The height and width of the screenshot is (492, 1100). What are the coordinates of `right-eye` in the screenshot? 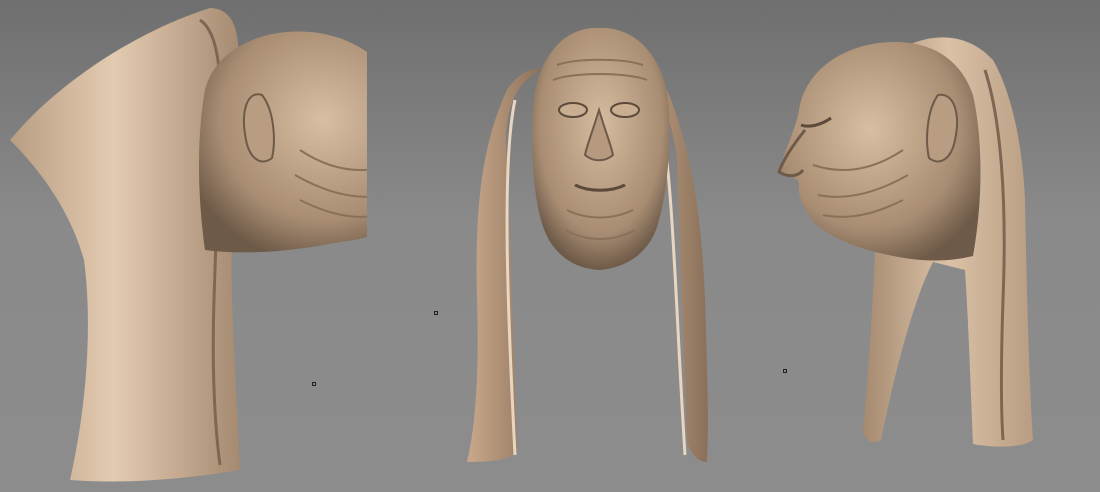 It's located at (625, 110).